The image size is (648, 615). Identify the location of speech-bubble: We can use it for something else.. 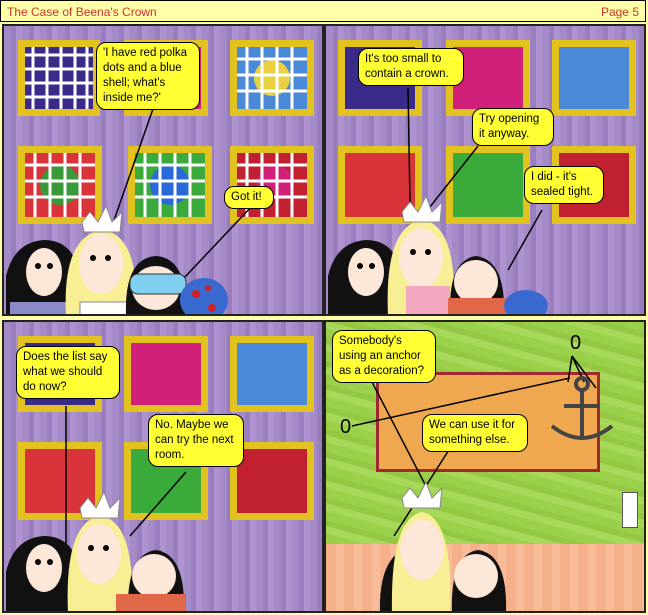
(475, 433).